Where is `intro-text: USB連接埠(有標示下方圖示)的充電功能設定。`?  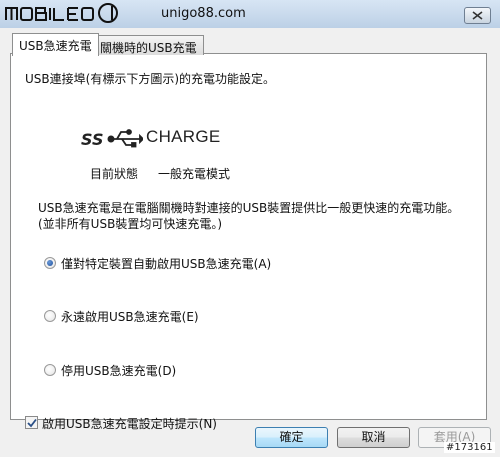
intro-text: USB連接埠(有標示下方圖示)的充電功能設定。 is located at coordinates (150, 79).